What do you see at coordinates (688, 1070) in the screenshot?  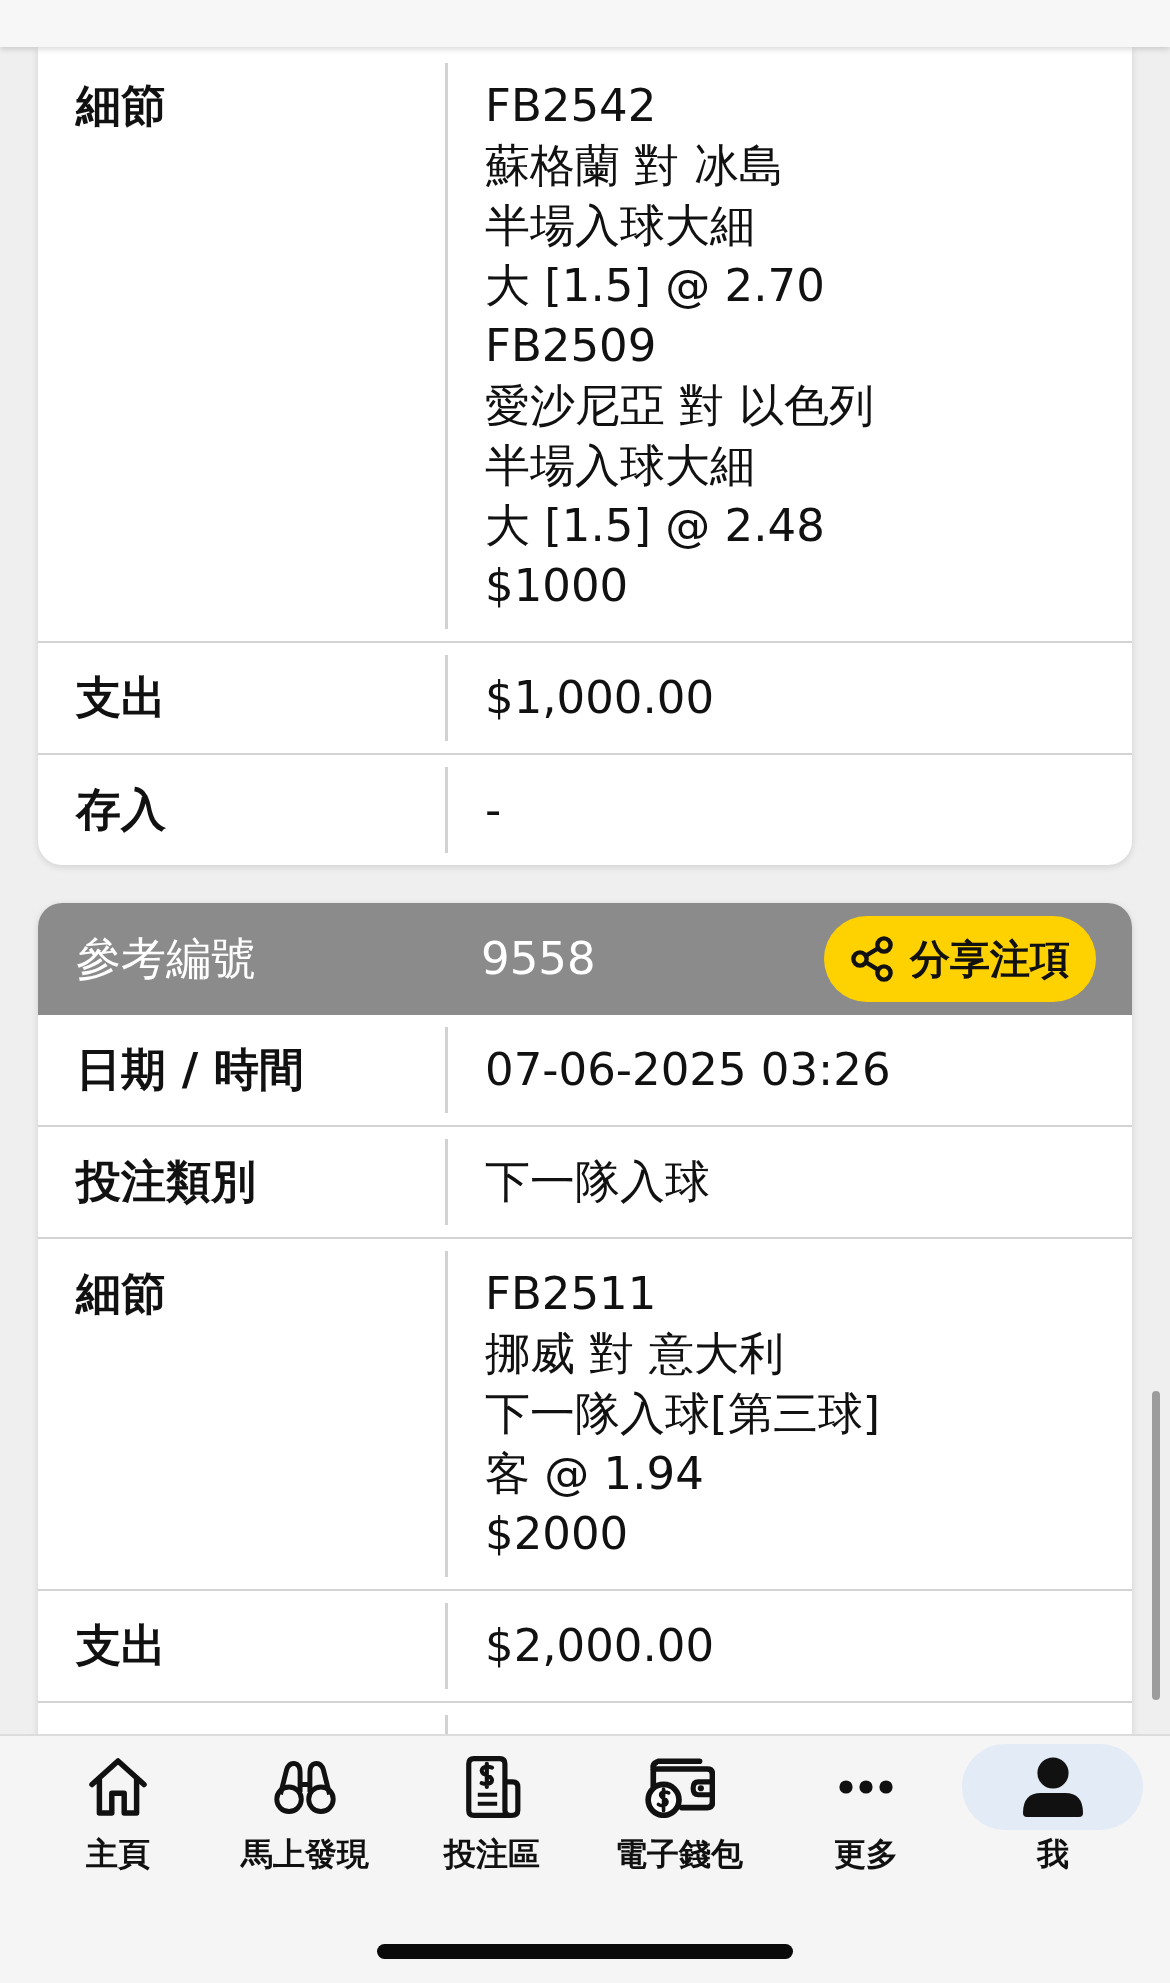 I see `field-value: 07-06-2025 03:26` at bounding box center [688, 1070].